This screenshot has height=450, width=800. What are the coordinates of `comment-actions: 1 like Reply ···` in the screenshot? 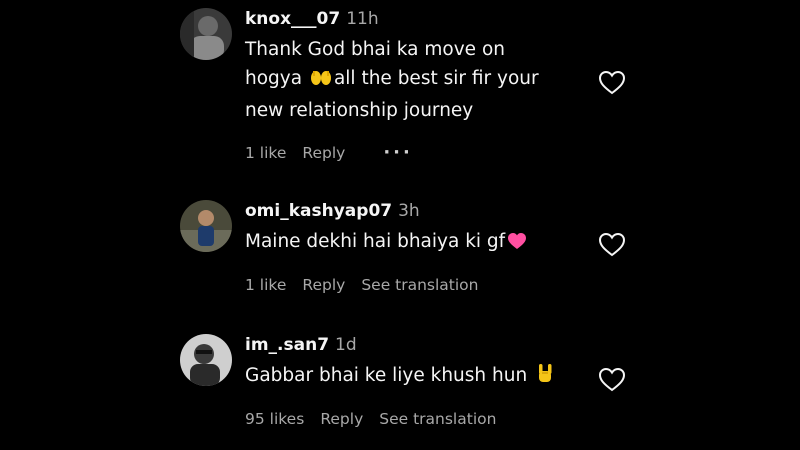 It's located at (337, 152).